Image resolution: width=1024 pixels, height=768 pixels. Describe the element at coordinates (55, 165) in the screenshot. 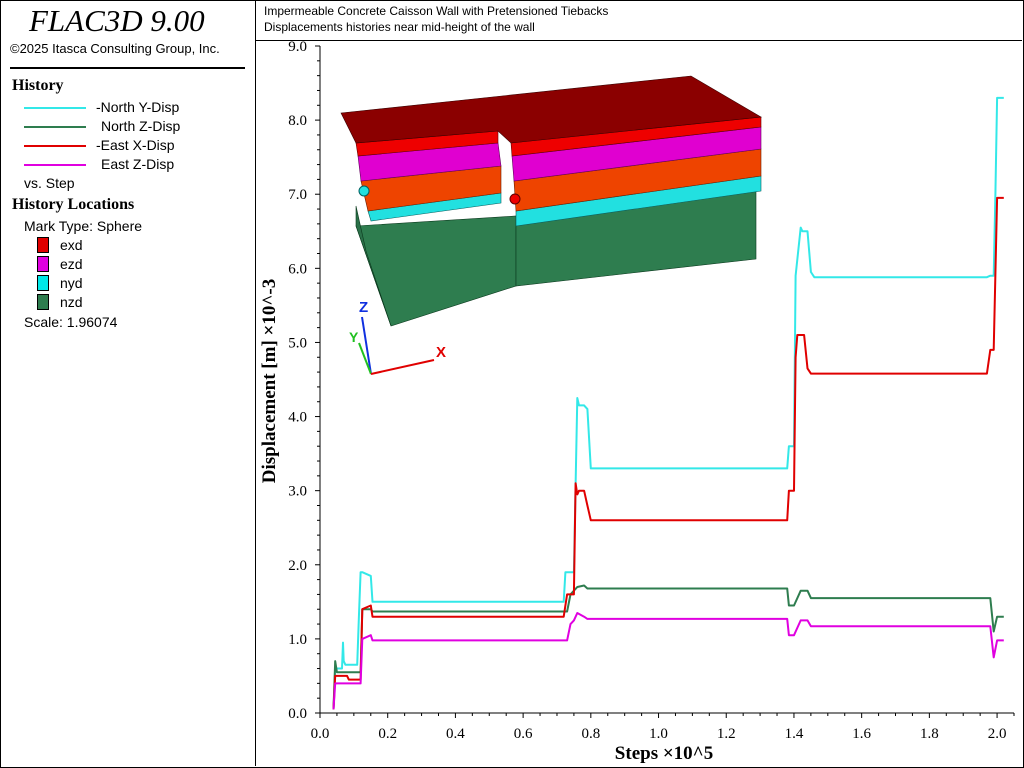

I see `legend-line-east-z` at that location.